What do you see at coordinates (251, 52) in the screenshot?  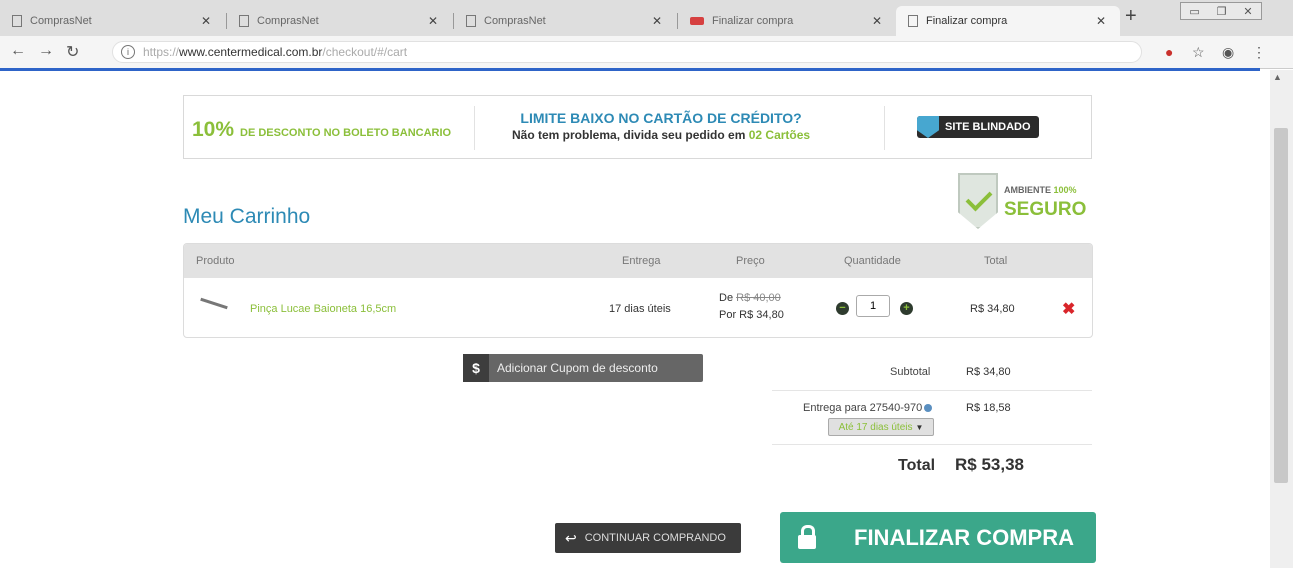 I see `url-domain: www.centermedical.com.br` at bounding box center [251, 52].